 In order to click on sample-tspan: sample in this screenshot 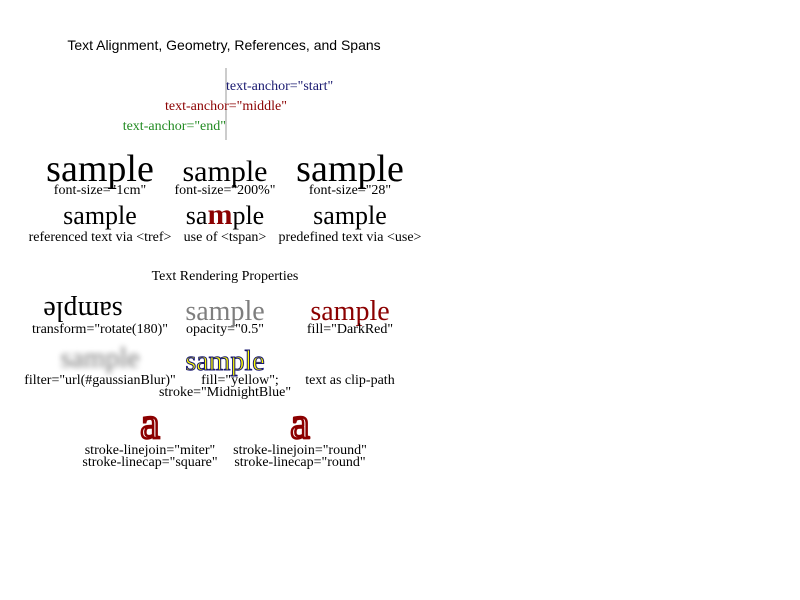, I will do `click(225, 214)`.